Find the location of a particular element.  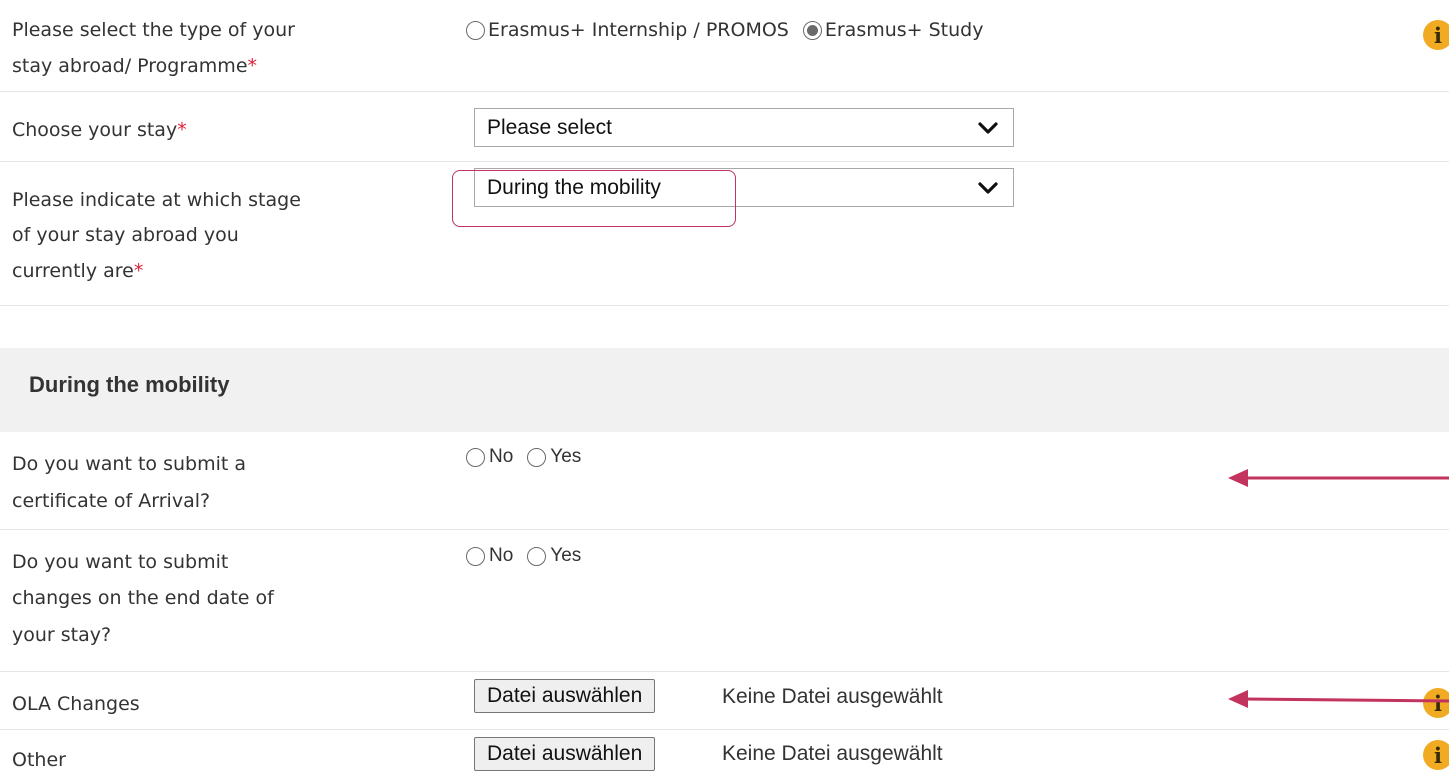

annotation-arrow-arrival is located at coordinates (1338, 478).